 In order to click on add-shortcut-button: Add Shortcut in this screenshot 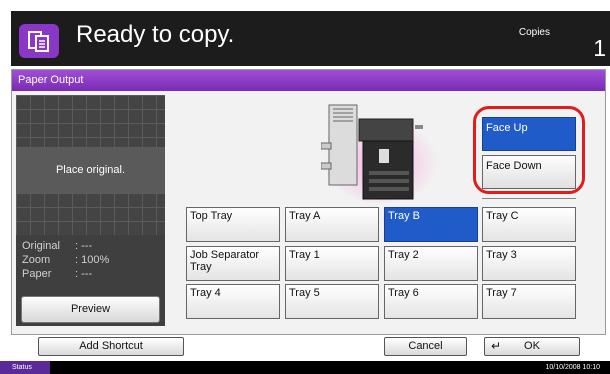, I will do `click(111, 346)`.